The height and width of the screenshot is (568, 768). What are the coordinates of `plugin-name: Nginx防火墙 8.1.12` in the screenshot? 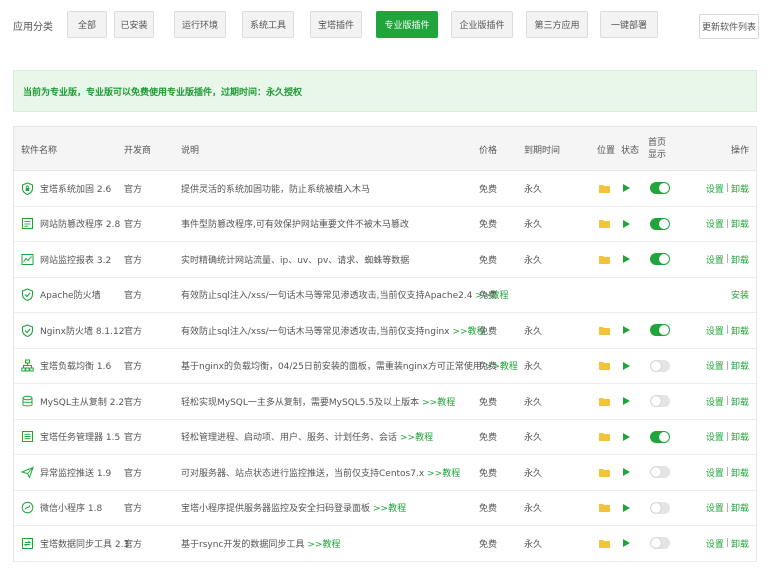 It's located at (82, 331).